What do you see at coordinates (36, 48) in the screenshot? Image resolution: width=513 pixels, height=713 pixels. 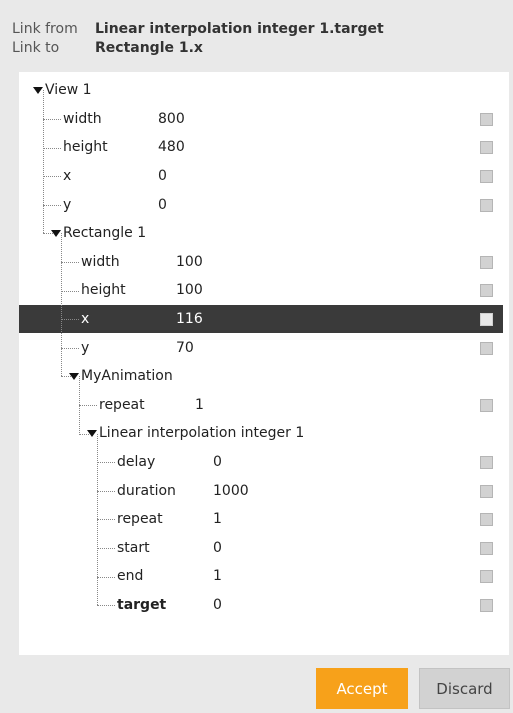 I see `link-to-label: Link to` at bounding box center [36, 48].